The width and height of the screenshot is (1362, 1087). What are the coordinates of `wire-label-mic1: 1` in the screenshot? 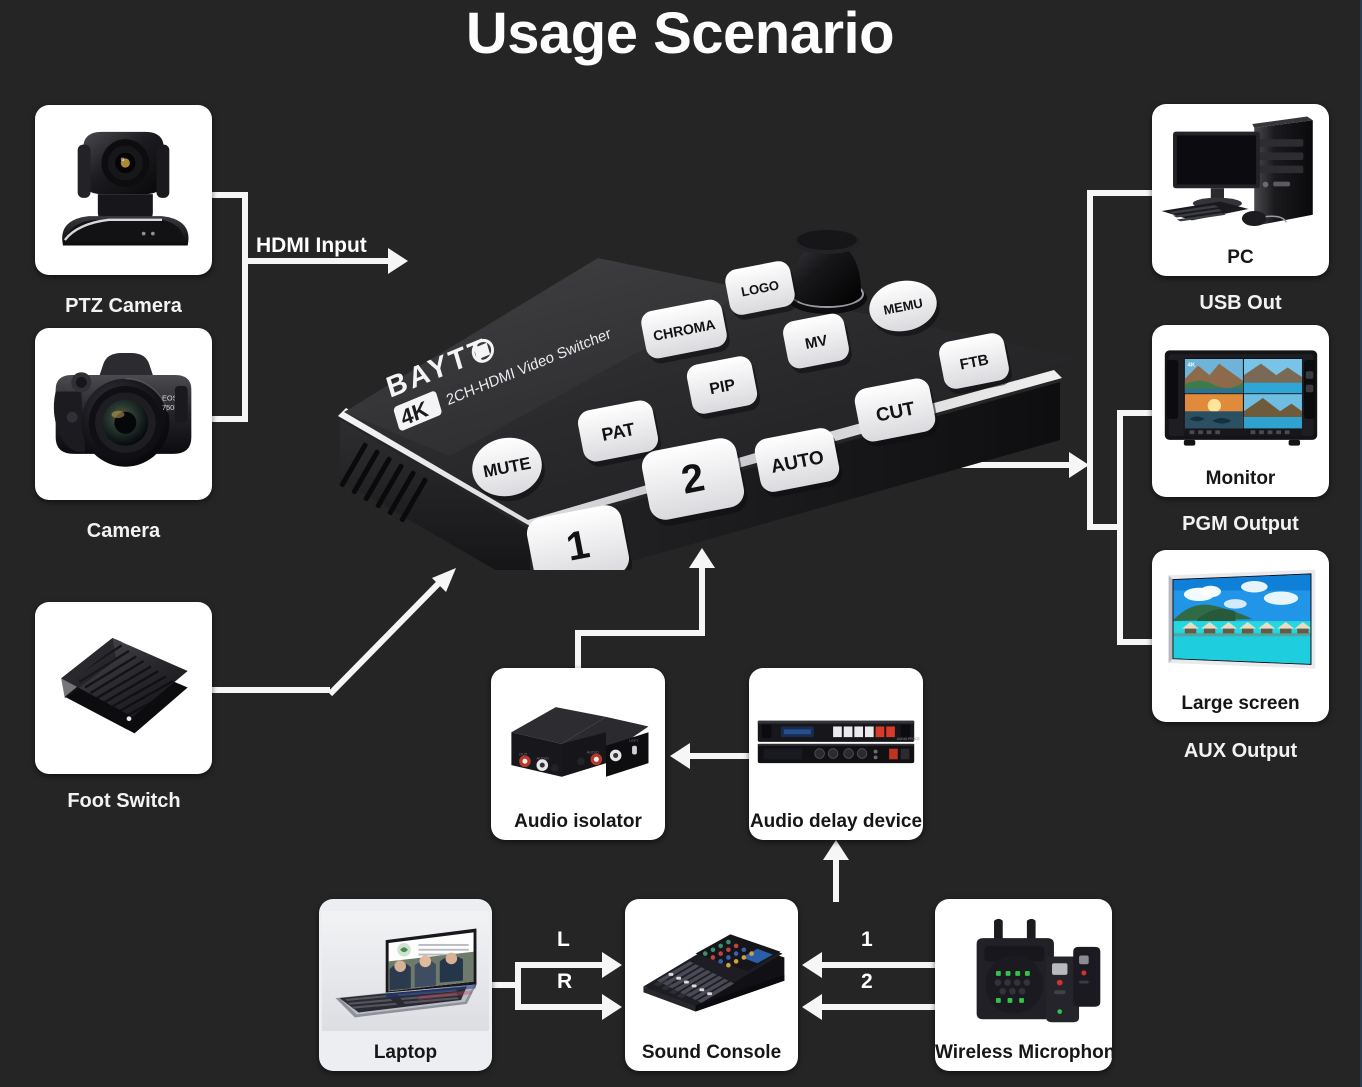 It's located at (867, 939).